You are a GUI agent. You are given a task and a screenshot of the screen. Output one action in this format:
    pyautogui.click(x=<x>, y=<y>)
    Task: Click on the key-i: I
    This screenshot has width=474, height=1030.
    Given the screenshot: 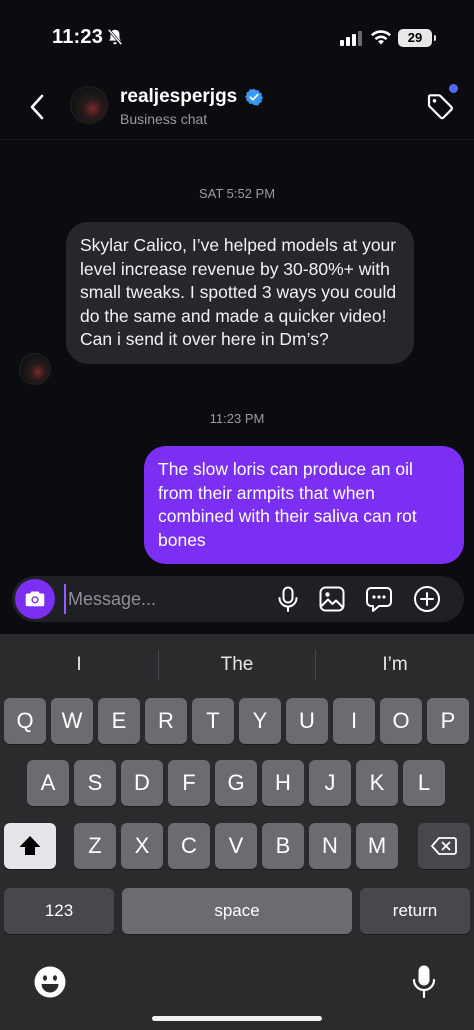 What is the action you would take?
    pyautogui.click(x=354, y=721)
    